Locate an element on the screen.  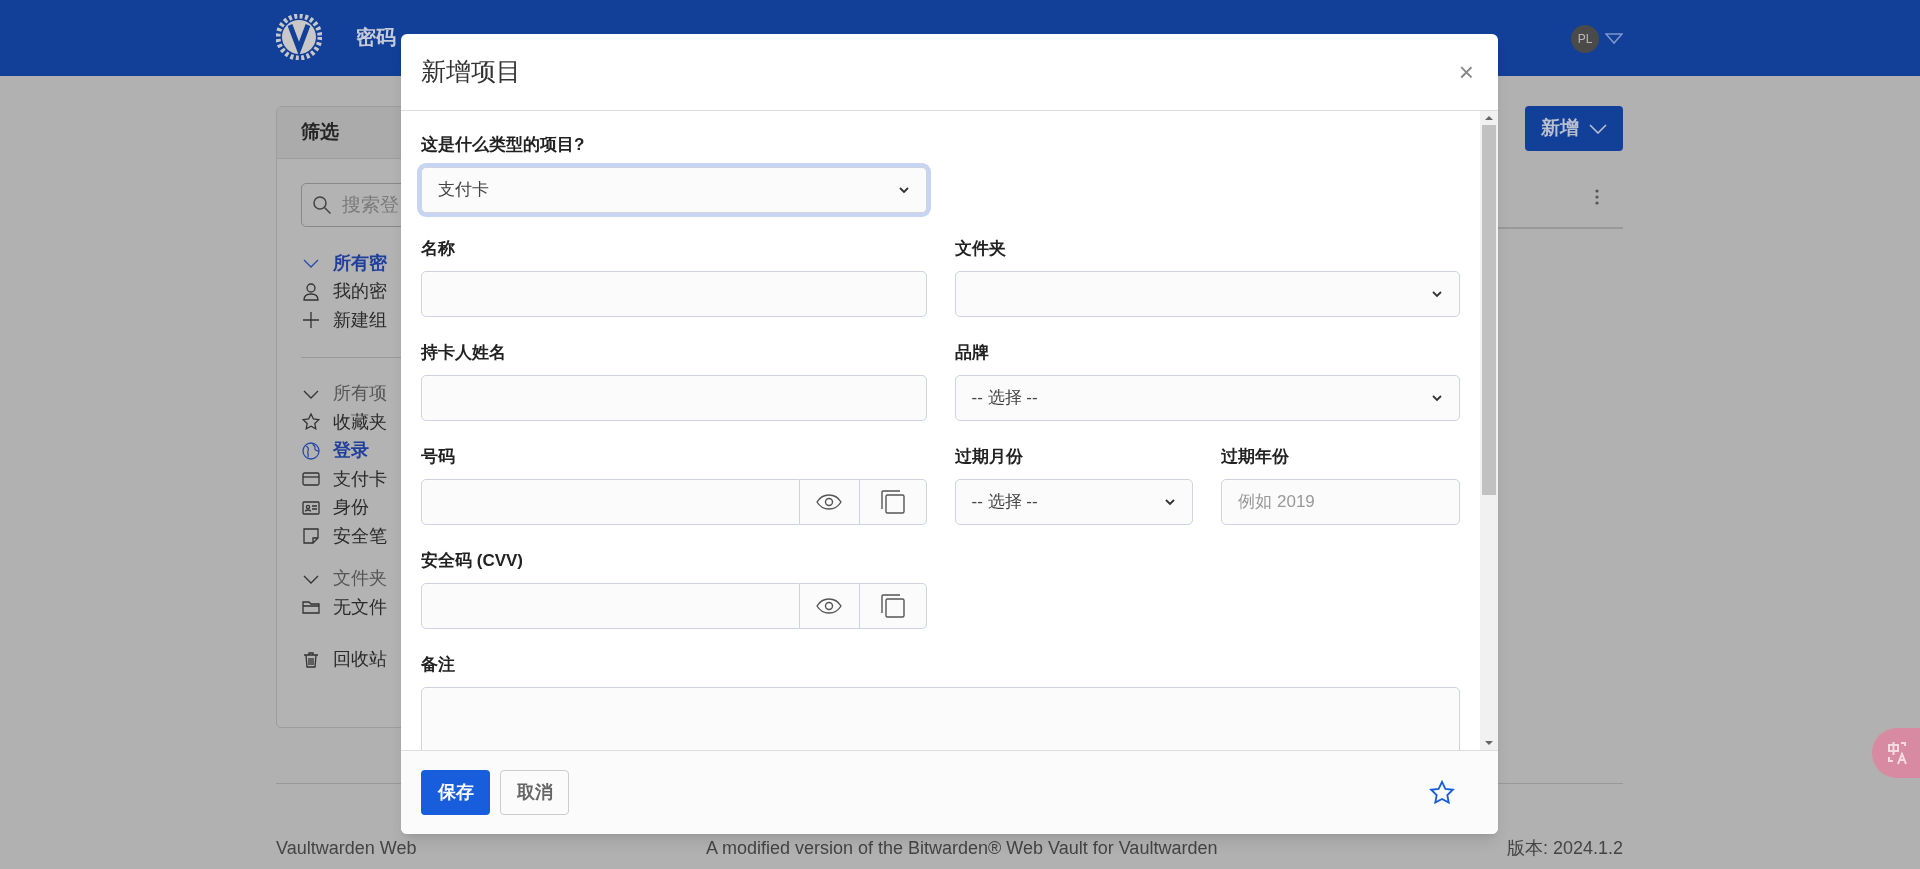
search-icon is located at coordinates (322, 205).